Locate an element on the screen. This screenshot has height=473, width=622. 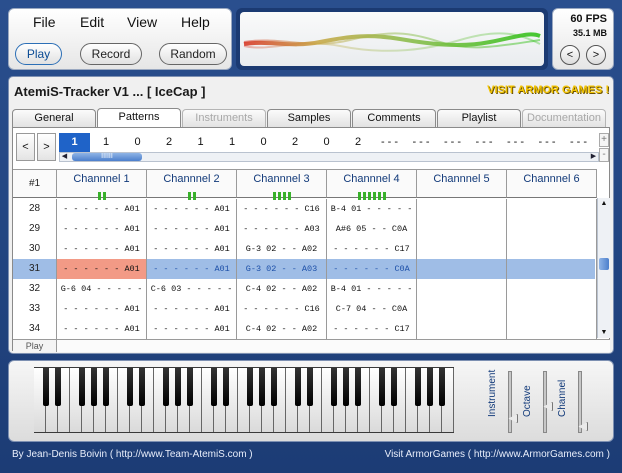
order-scrollbar: ◀ IIIIII ▶ is located at coordinates (329, 157).